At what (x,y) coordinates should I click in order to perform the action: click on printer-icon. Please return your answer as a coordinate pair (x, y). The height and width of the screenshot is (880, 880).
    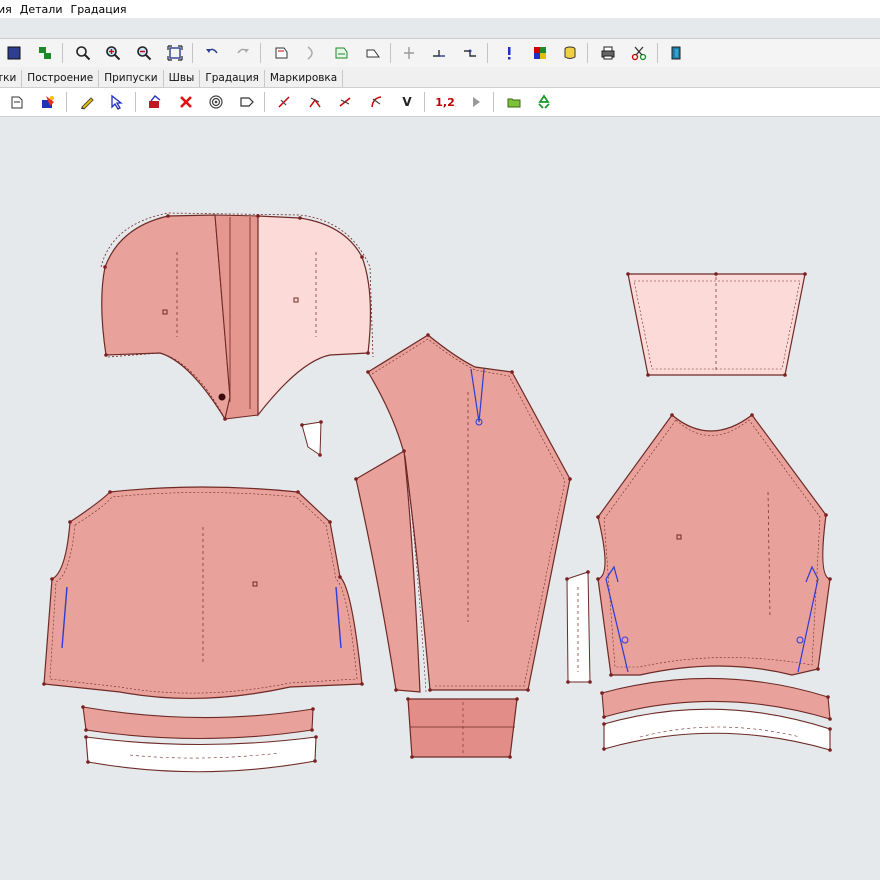
    Looking at the image, I should click on (608, 53).